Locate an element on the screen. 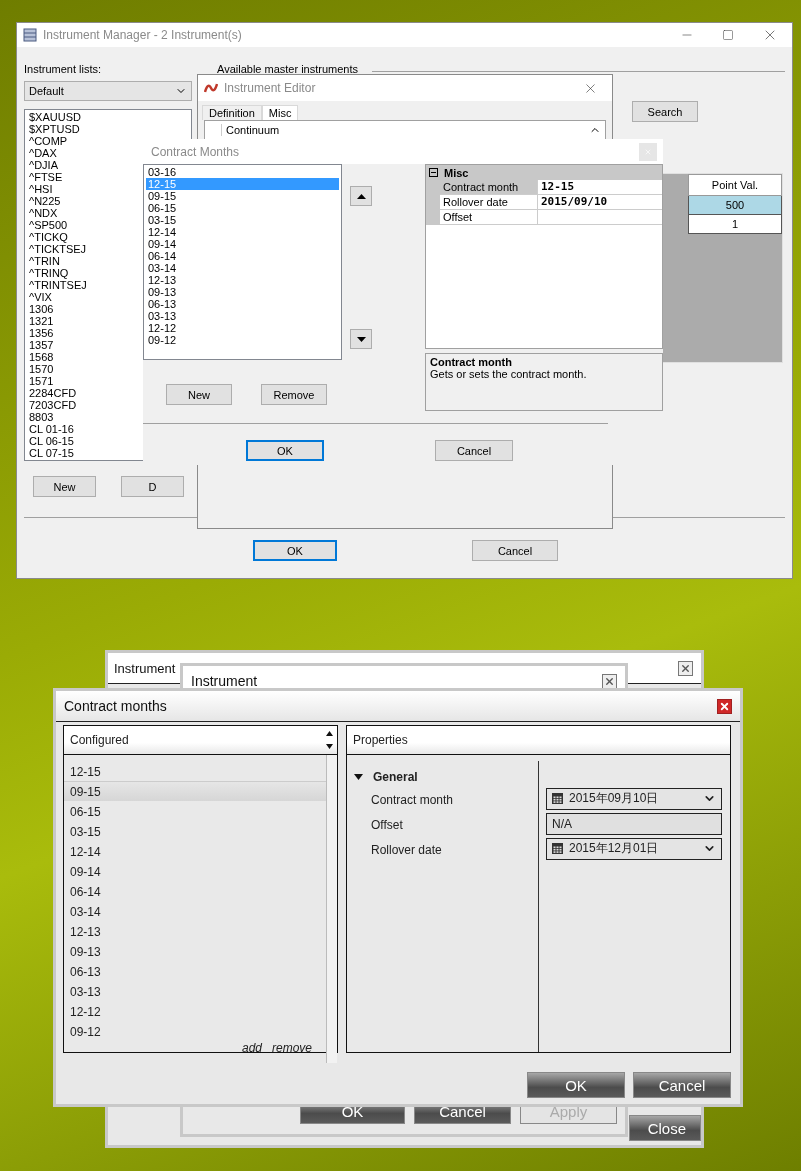 This screenshot has height=1171, width=801. dialog-button: OK is located at coordinates (576, 1085).